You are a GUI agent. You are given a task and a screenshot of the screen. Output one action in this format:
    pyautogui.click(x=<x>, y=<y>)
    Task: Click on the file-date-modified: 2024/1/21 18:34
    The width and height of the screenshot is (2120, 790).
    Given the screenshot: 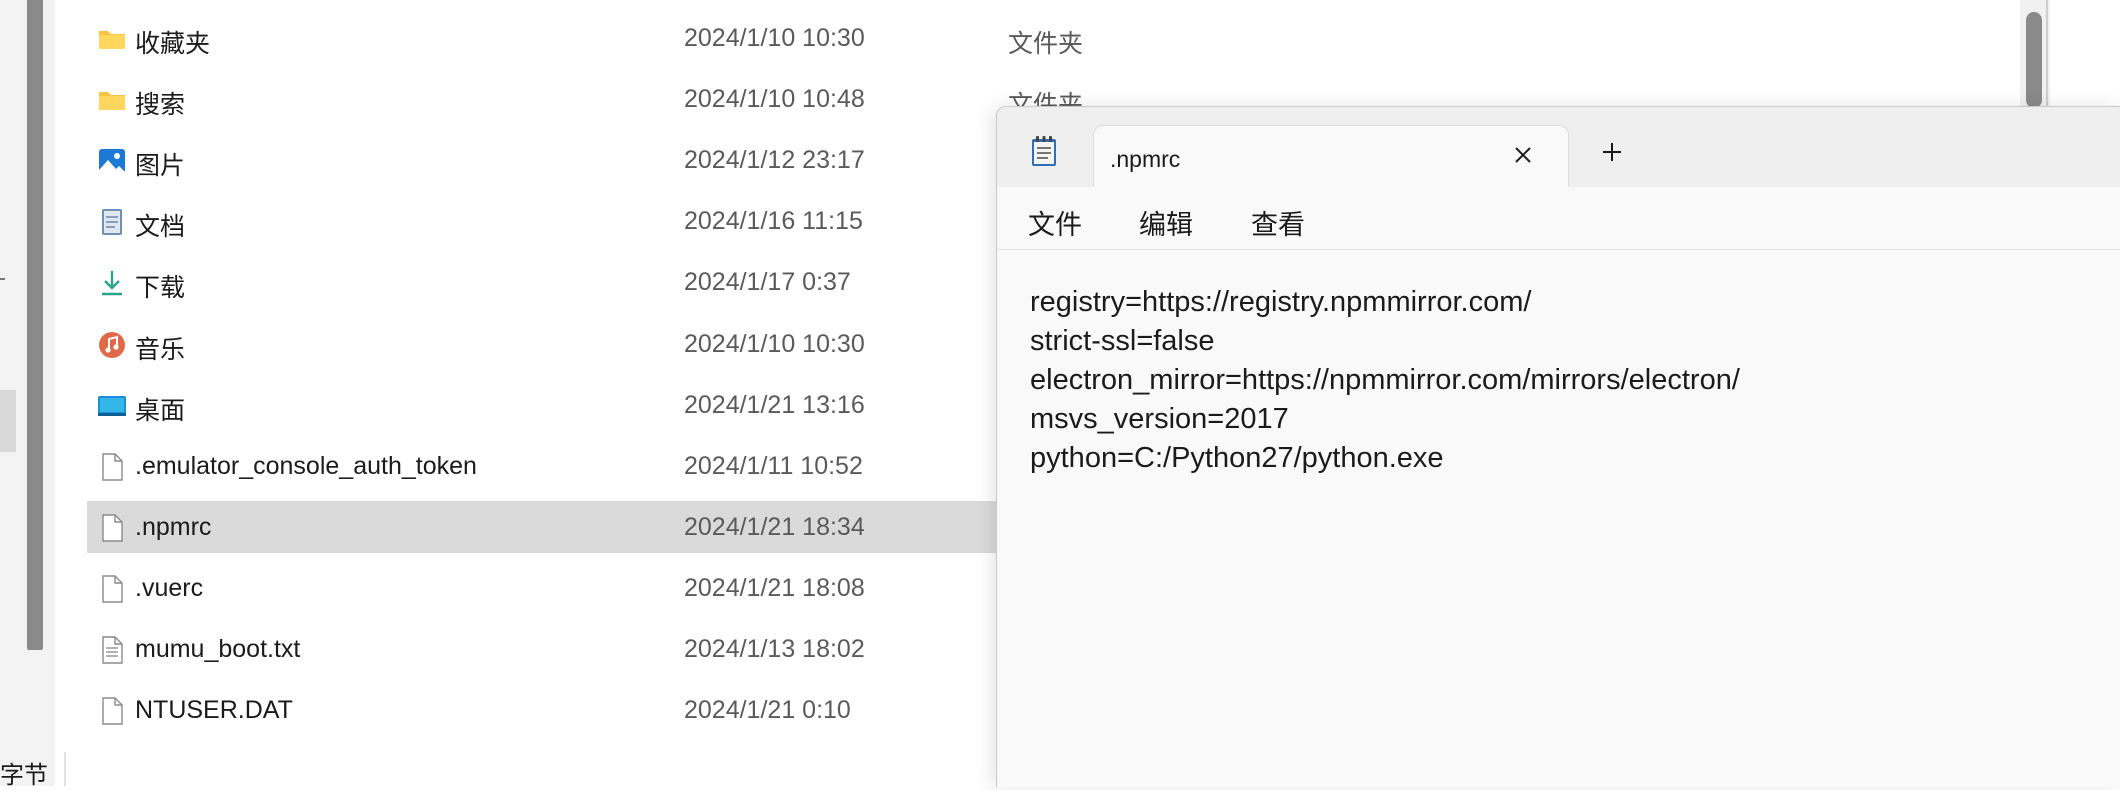 What is the action you would take?
    pyautogui.click(x=774, y=526)
    